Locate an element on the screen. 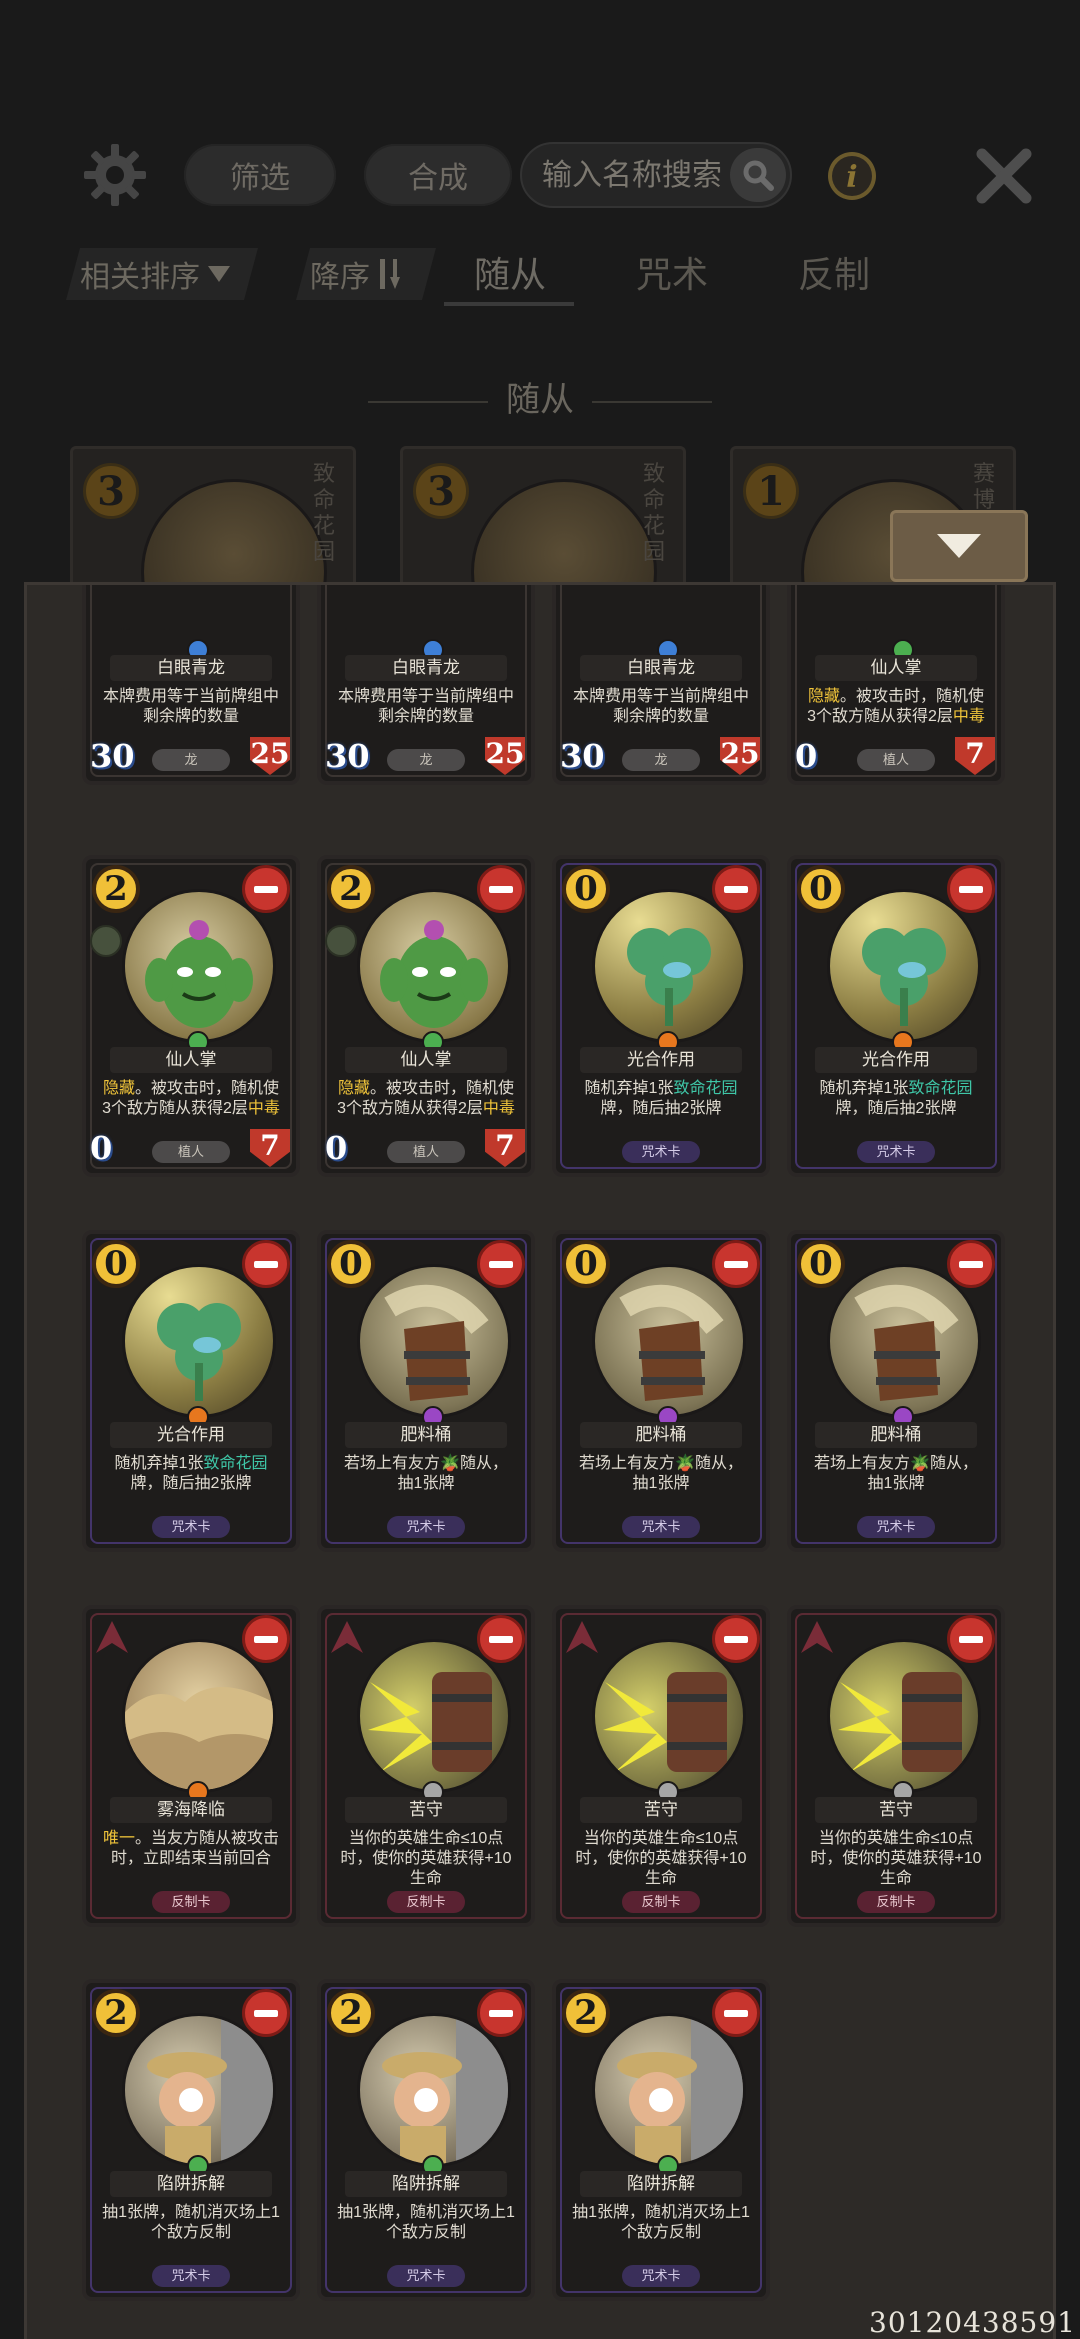 The height and width of the screenshot is (2339, 1080). deck-card: 仙人掌 隐藏。被攻击时，随机使3个敌方随从获得2层中毒 0 7 植人 is located at coordinates (896, 685).